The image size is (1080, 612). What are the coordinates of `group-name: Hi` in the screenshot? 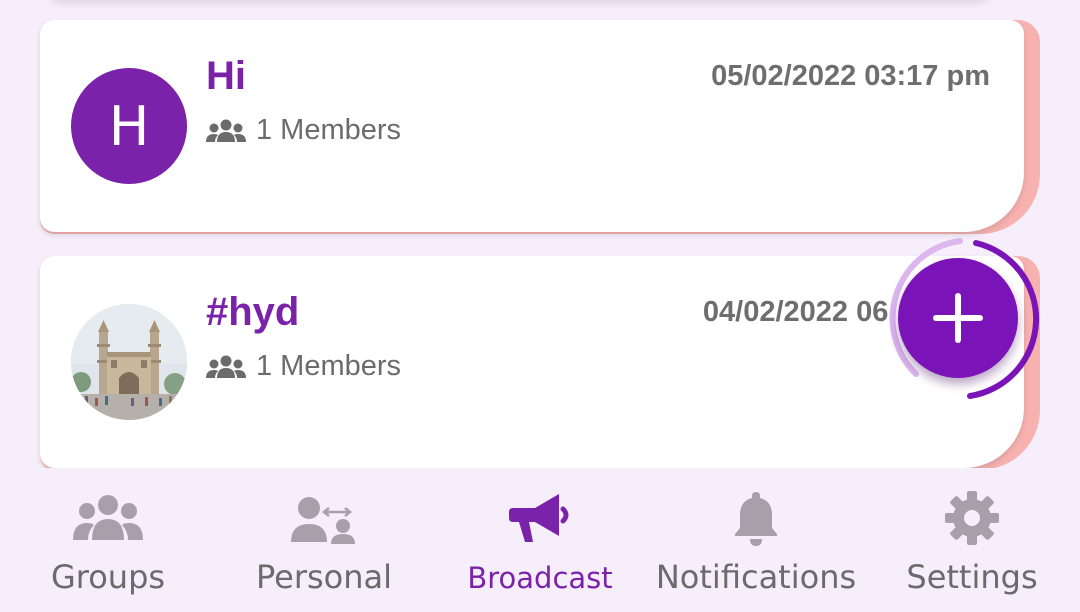 It's located at (226, 76).